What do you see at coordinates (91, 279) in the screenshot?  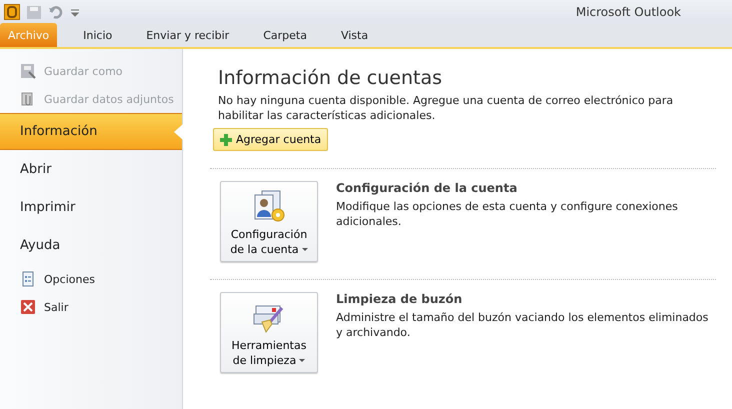 I see `menu-command: Opciones` at bounding box center [91, 279].